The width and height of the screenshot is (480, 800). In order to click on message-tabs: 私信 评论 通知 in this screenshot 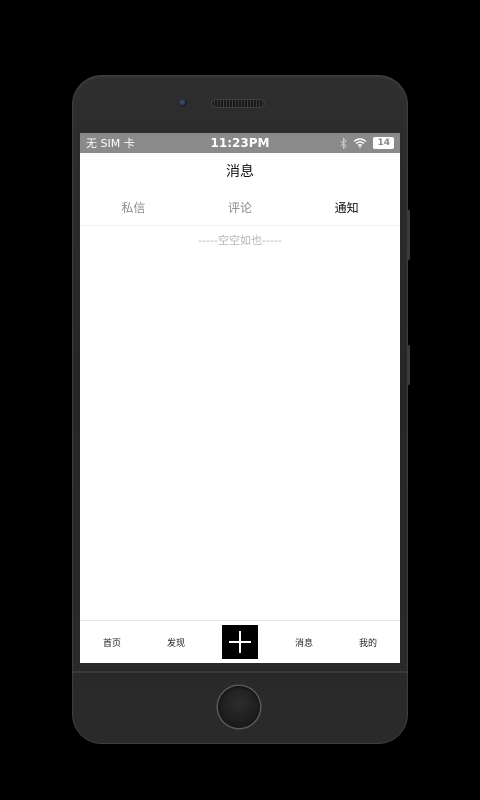, I will do `click(240, 207)`.